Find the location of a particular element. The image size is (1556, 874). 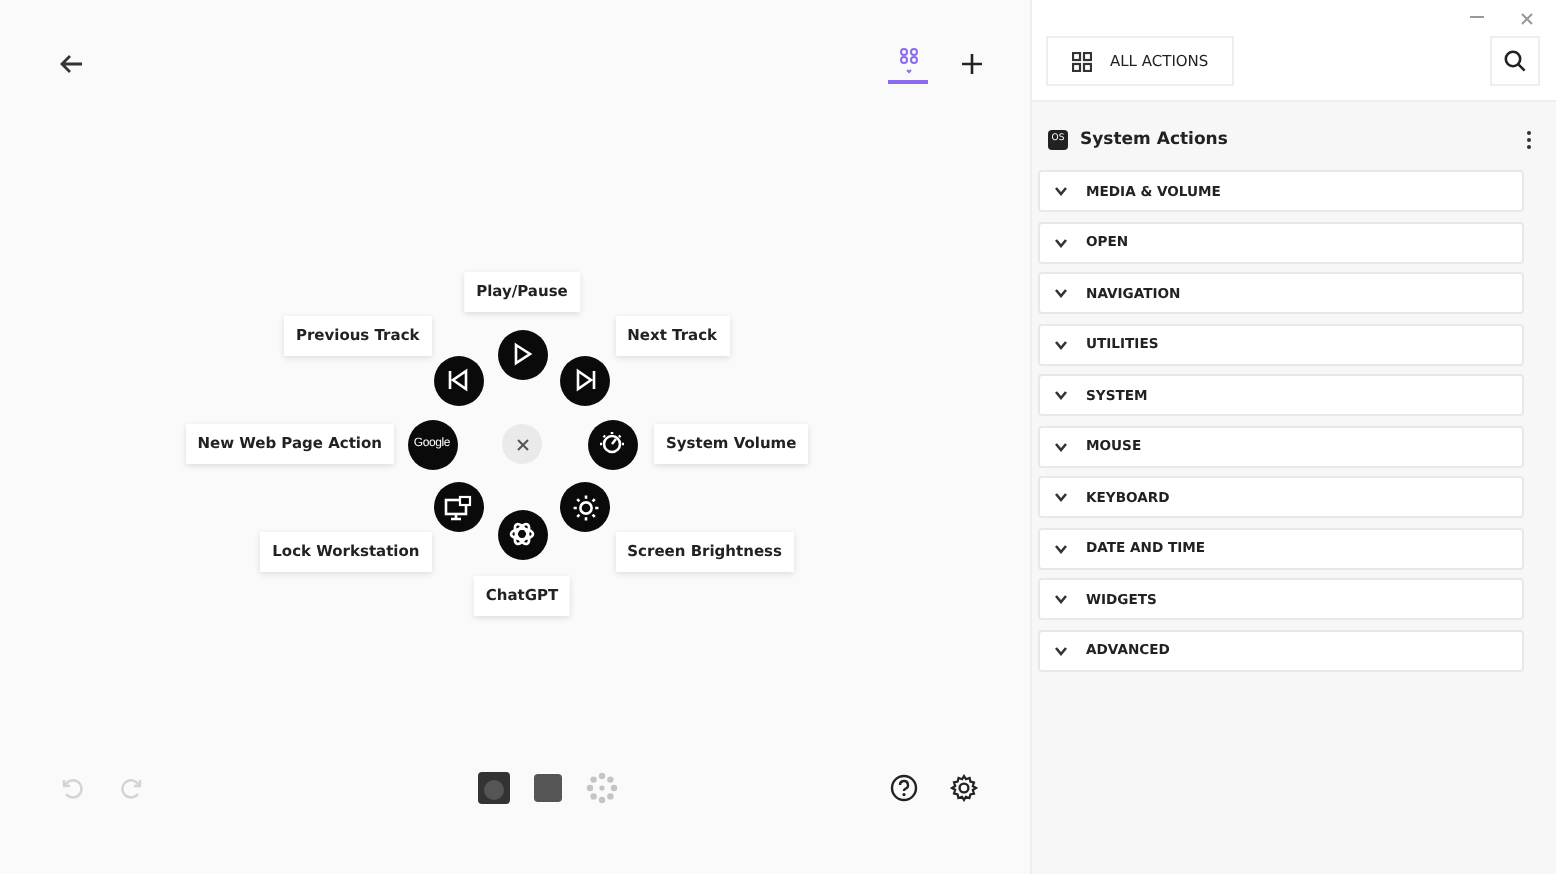

help-icon is located at coordinates (904, 788).